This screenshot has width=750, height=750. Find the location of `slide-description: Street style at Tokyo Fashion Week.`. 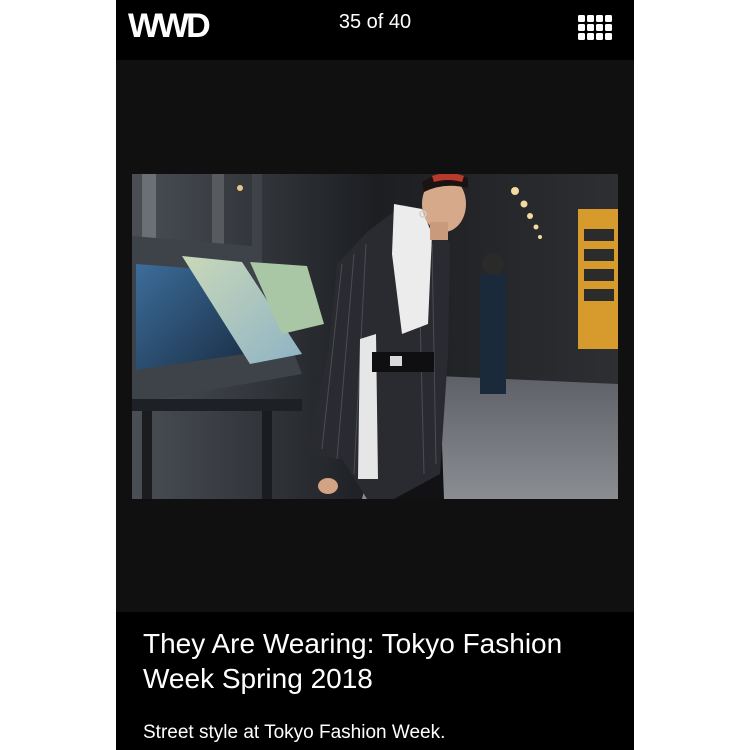

slide-description: Street style at Tokyo Fashion Week. is located at coordinates (294, 732).